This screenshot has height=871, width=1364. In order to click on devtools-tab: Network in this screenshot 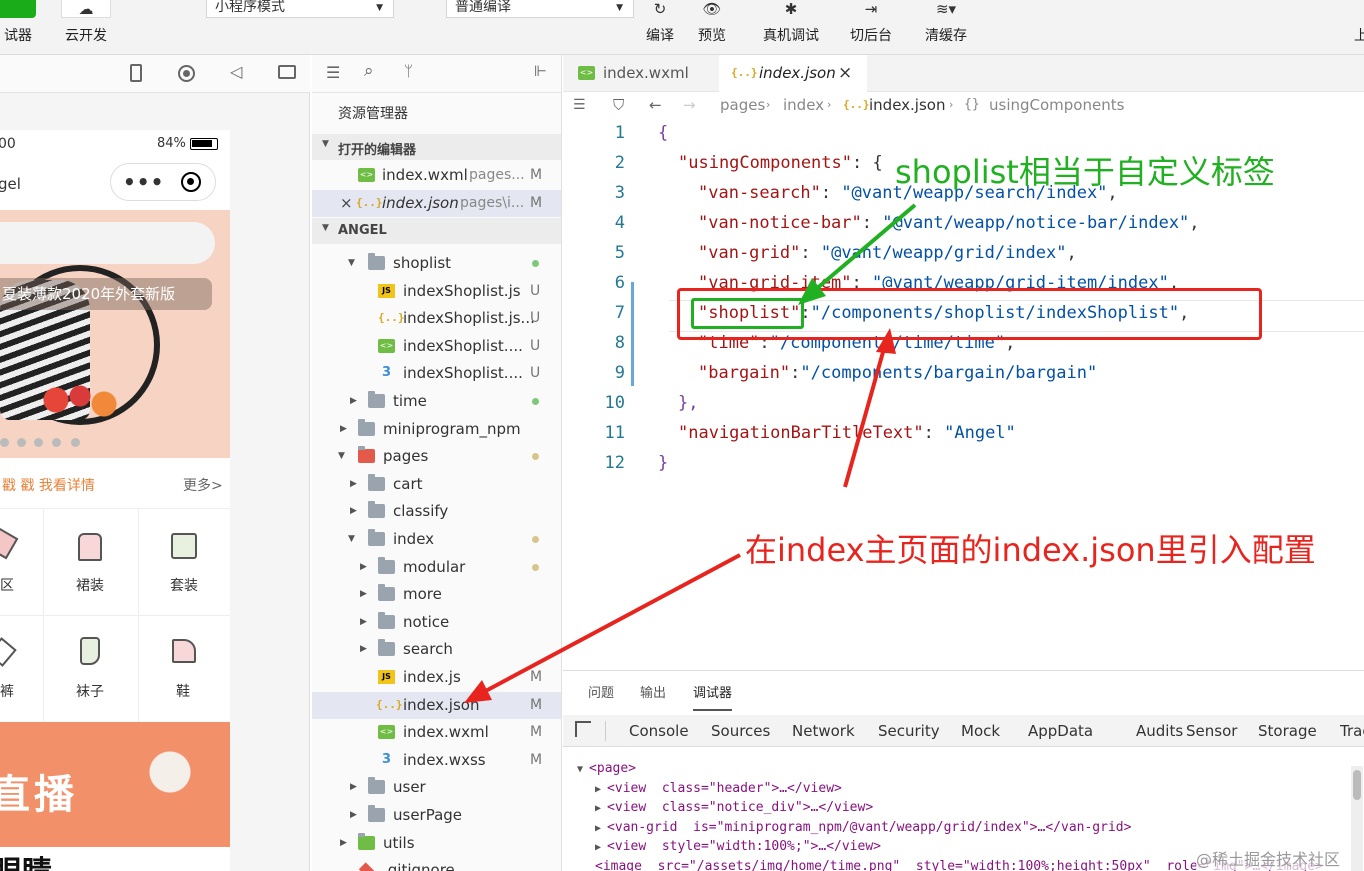, I will do `click(823, 731)`.